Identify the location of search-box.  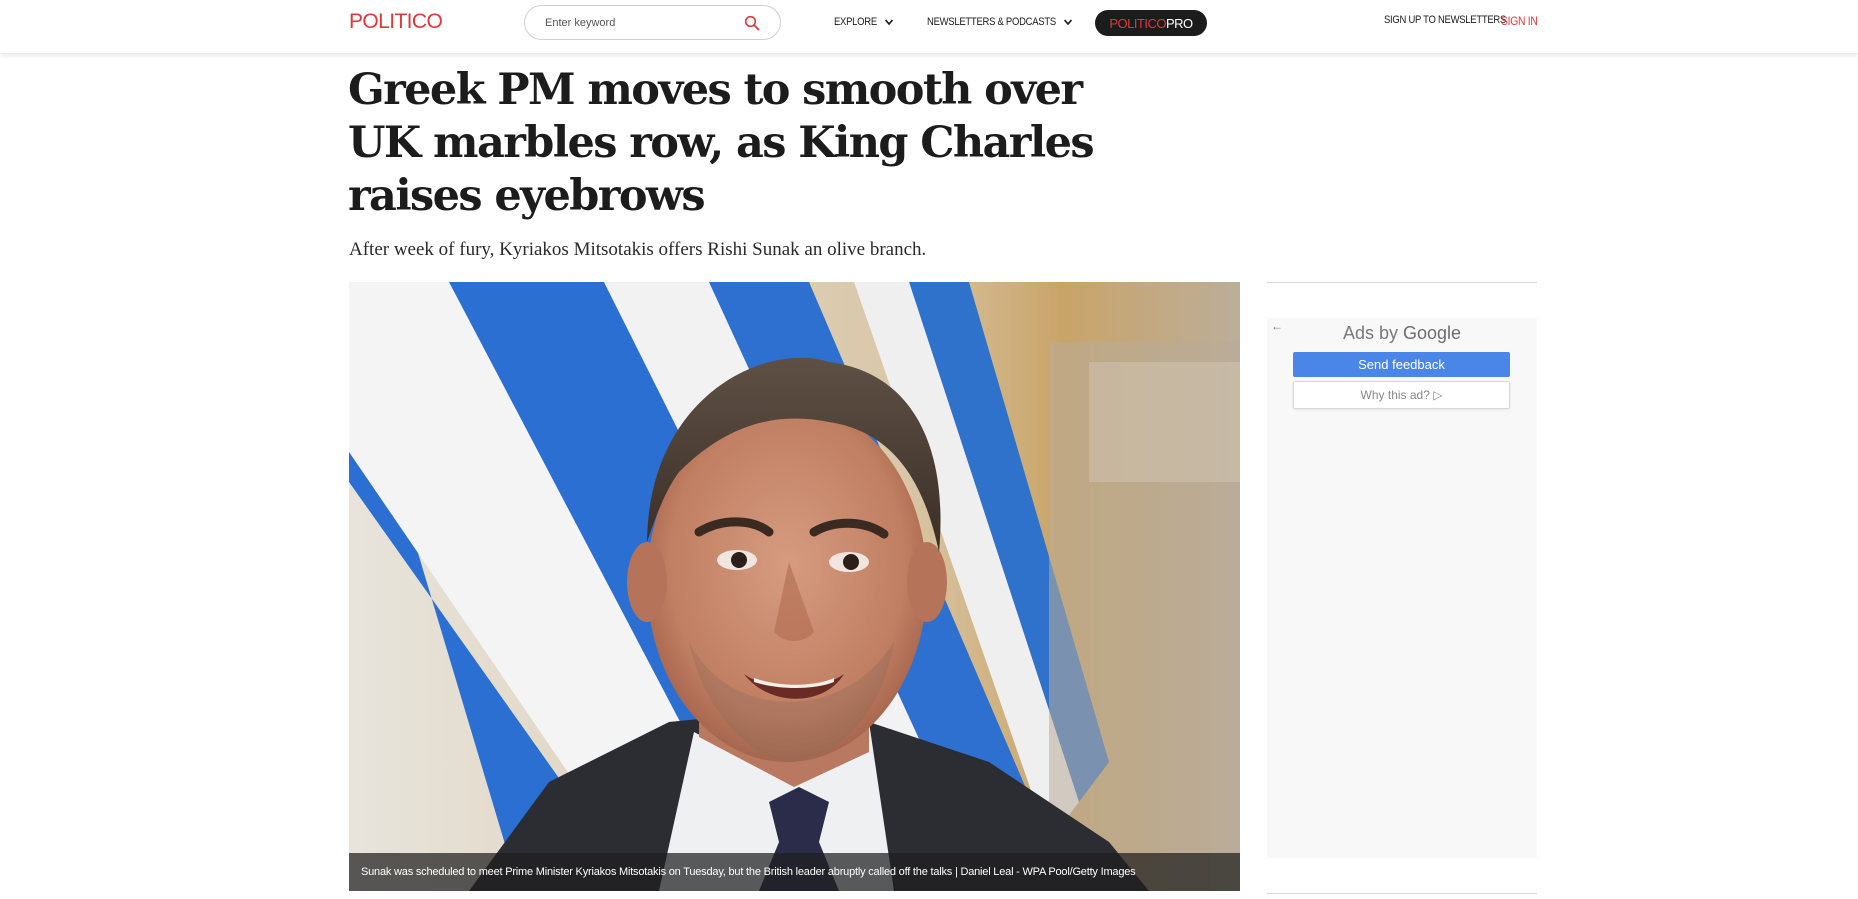
(652, 22).